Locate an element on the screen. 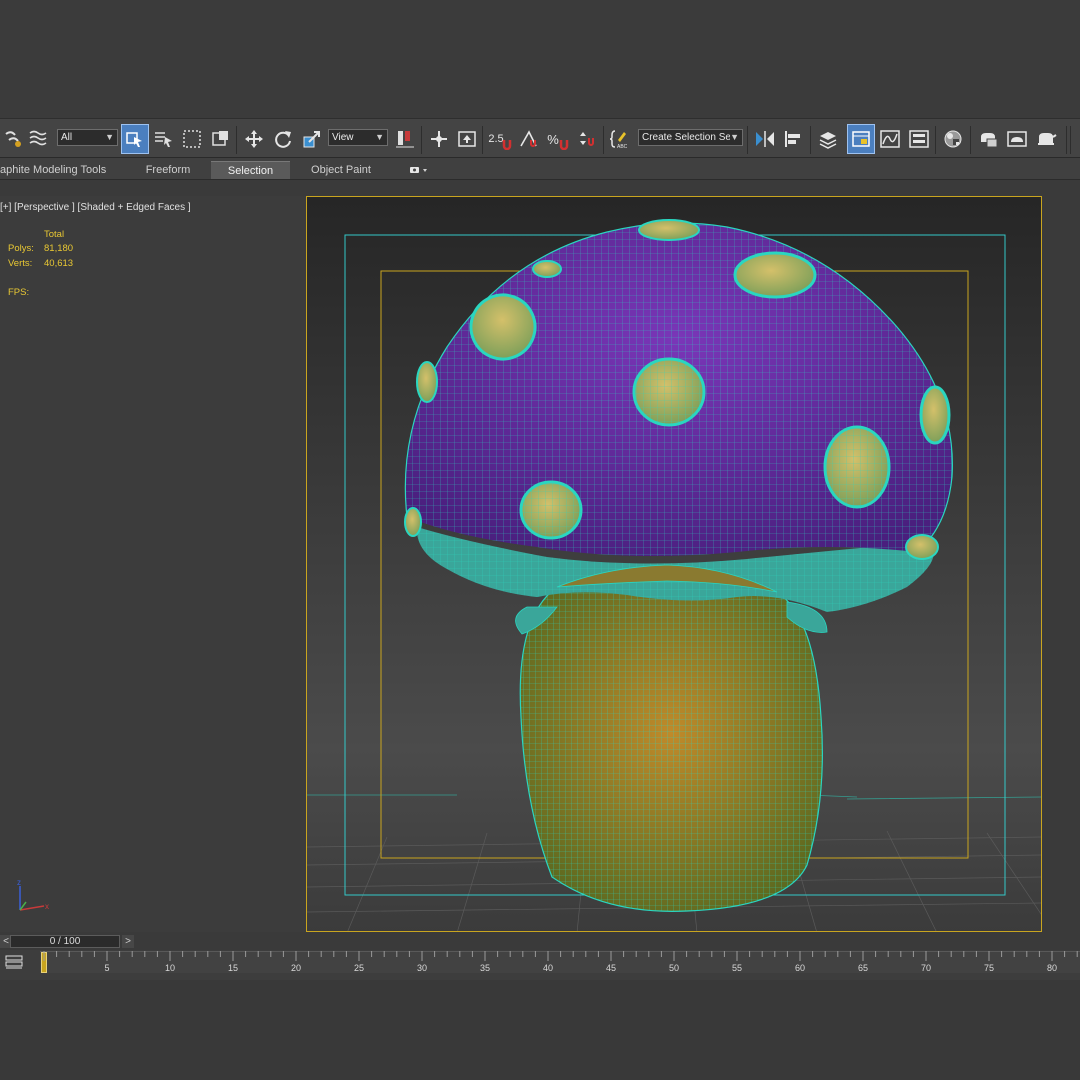 Image resolution: width=1080 pixels, height=1080 pixels. ribbon-options-icon is located at coordinates (419, 170).